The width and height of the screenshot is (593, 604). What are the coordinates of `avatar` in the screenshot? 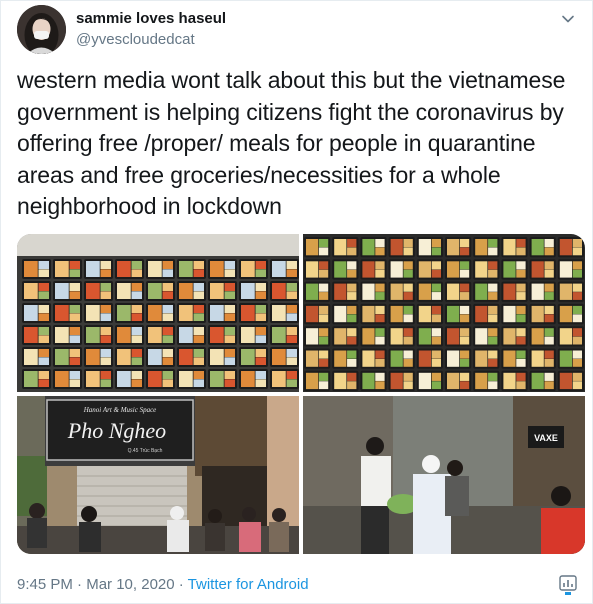 It's located at (41, 29).